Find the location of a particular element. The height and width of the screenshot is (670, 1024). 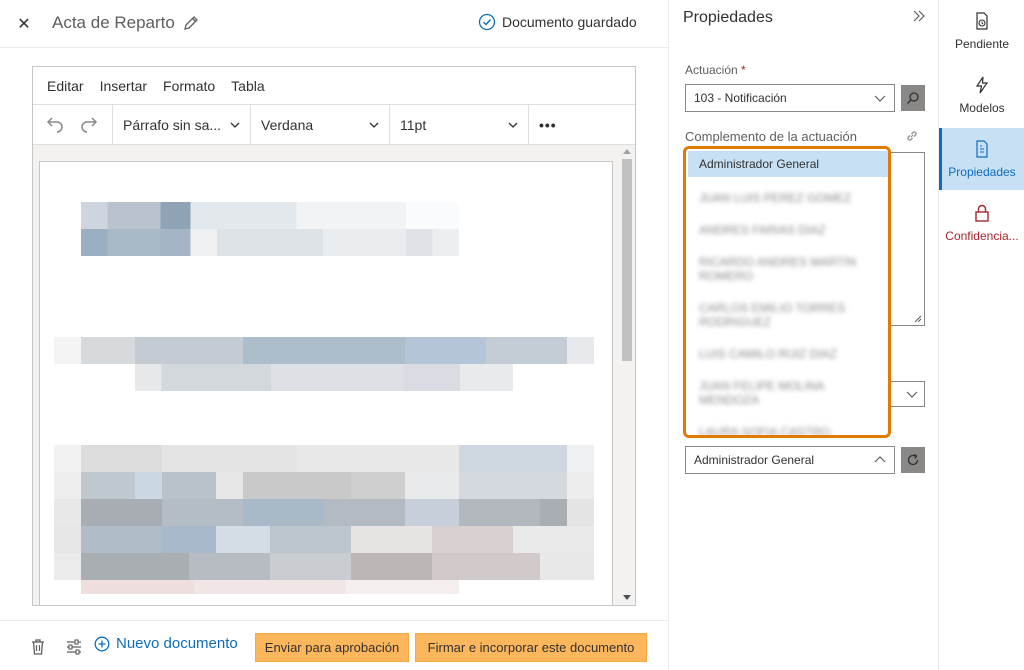

editor-scrollbar is located at coordinates (627, 375).